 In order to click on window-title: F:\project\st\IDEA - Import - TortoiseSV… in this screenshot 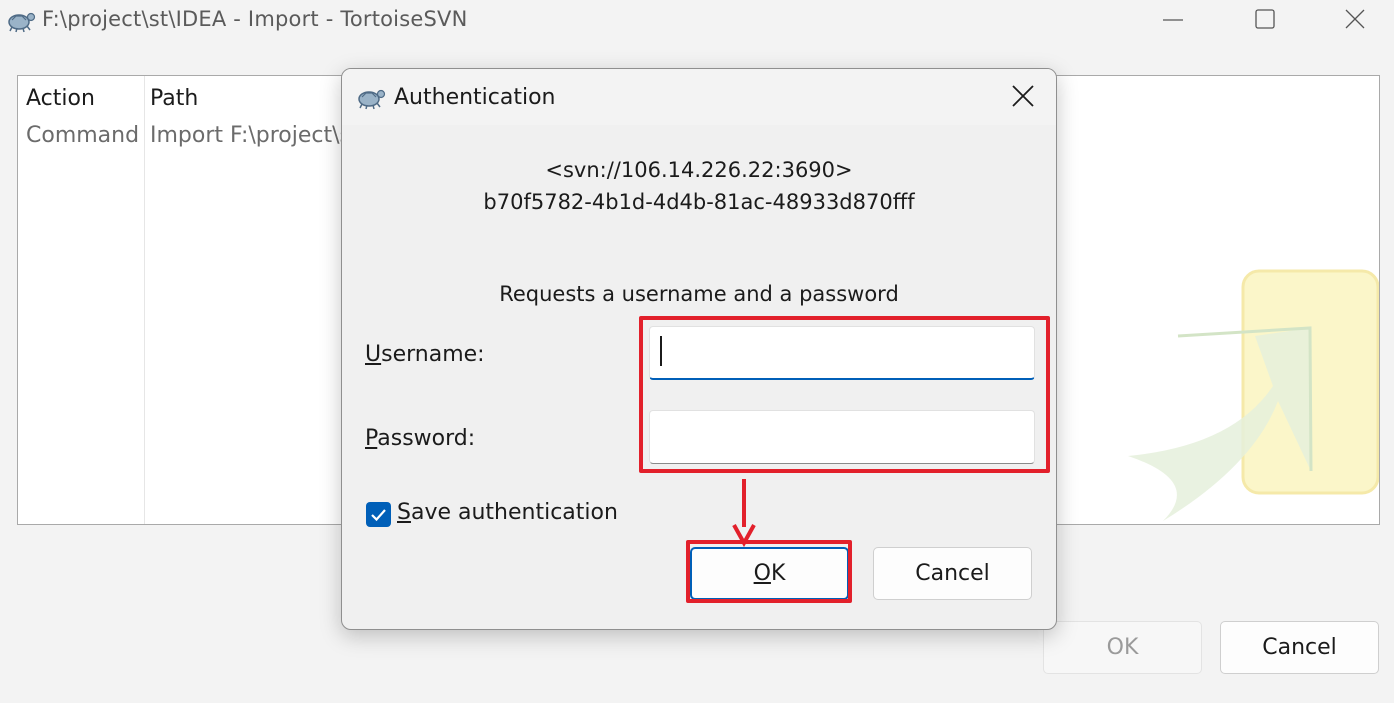, I will do `click(255, 19)`.